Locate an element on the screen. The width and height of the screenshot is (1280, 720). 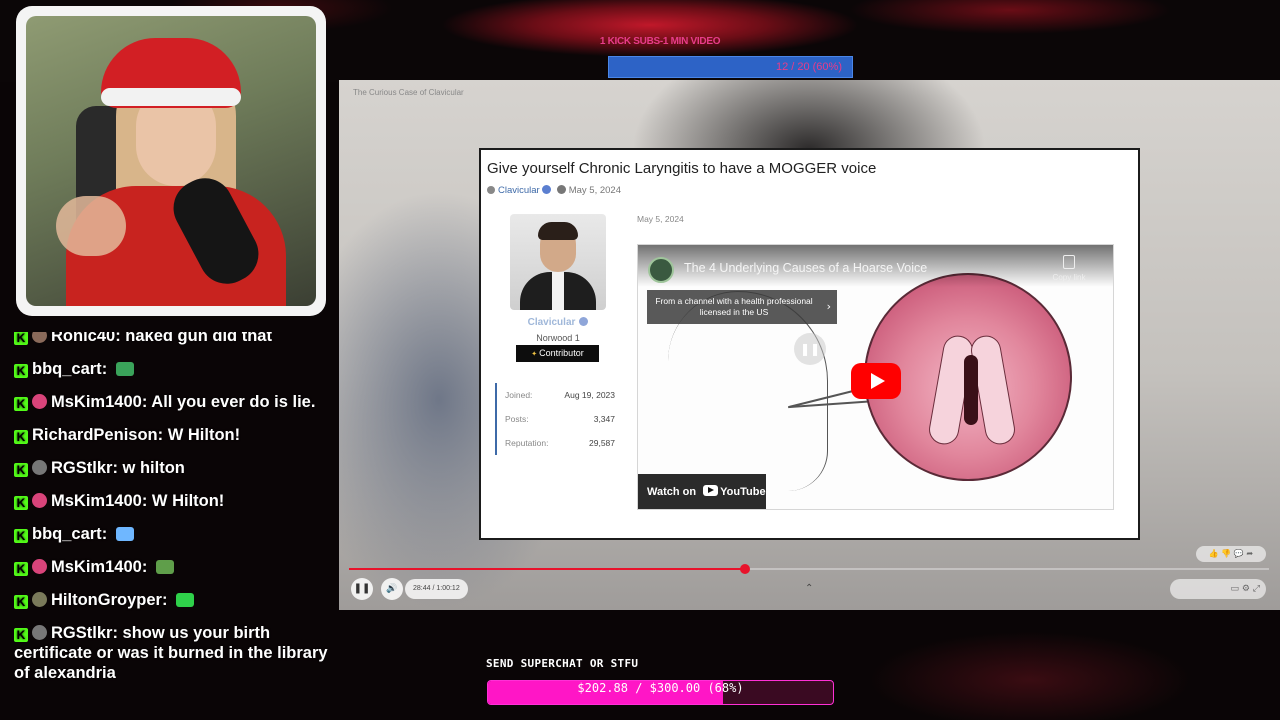
chat-text: w hilton is located at coordinates (153, 468).